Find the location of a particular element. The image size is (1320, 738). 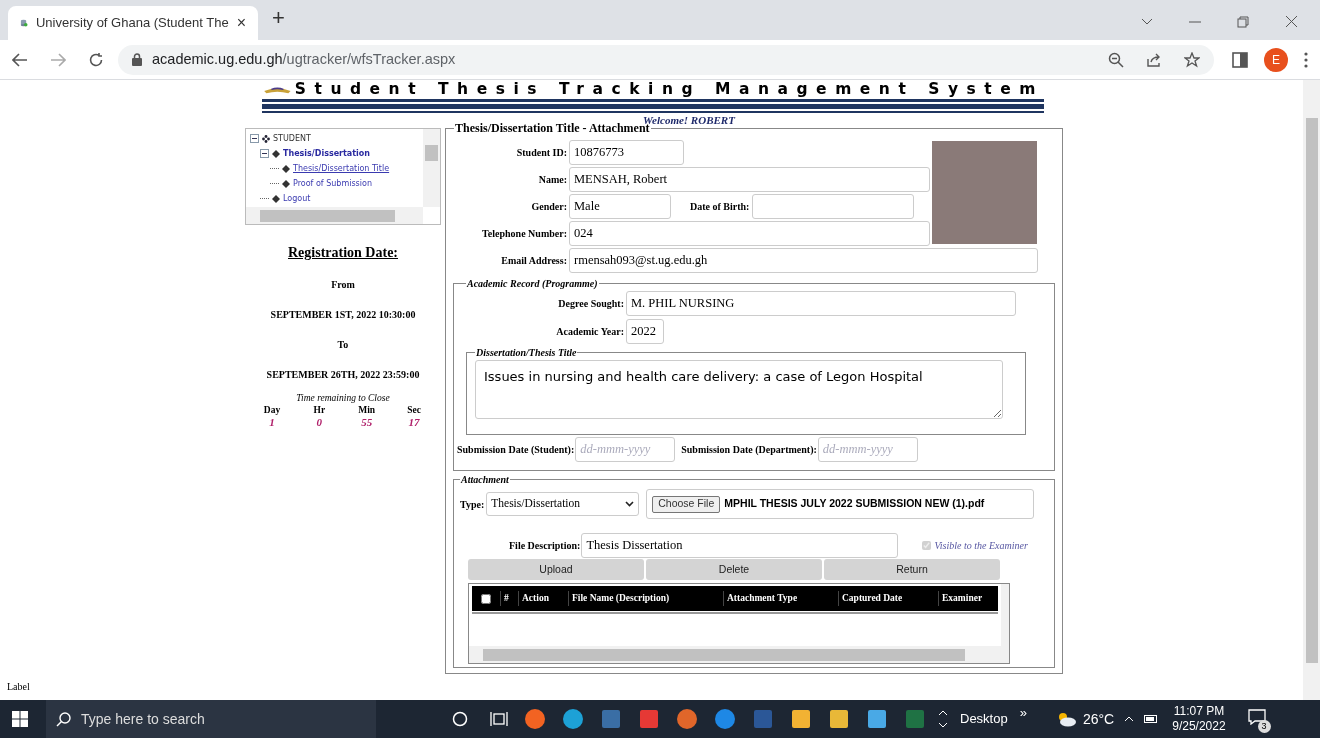

input-field: Thesis Dissertation is located at coordinates (740, 545).